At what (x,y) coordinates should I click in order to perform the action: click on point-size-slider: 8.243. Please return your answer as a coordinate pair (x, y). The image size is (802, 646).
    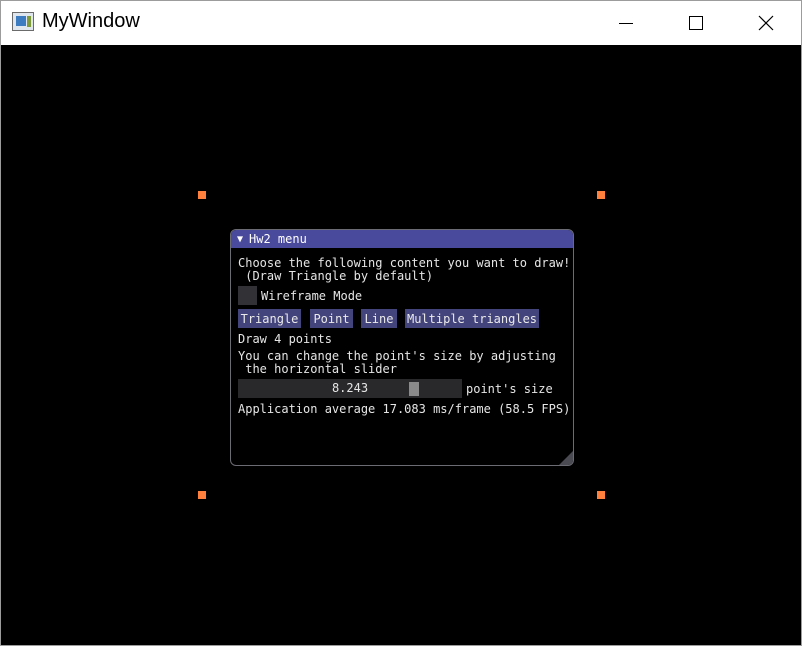
    Looking at the image, I should click on (350, 388).